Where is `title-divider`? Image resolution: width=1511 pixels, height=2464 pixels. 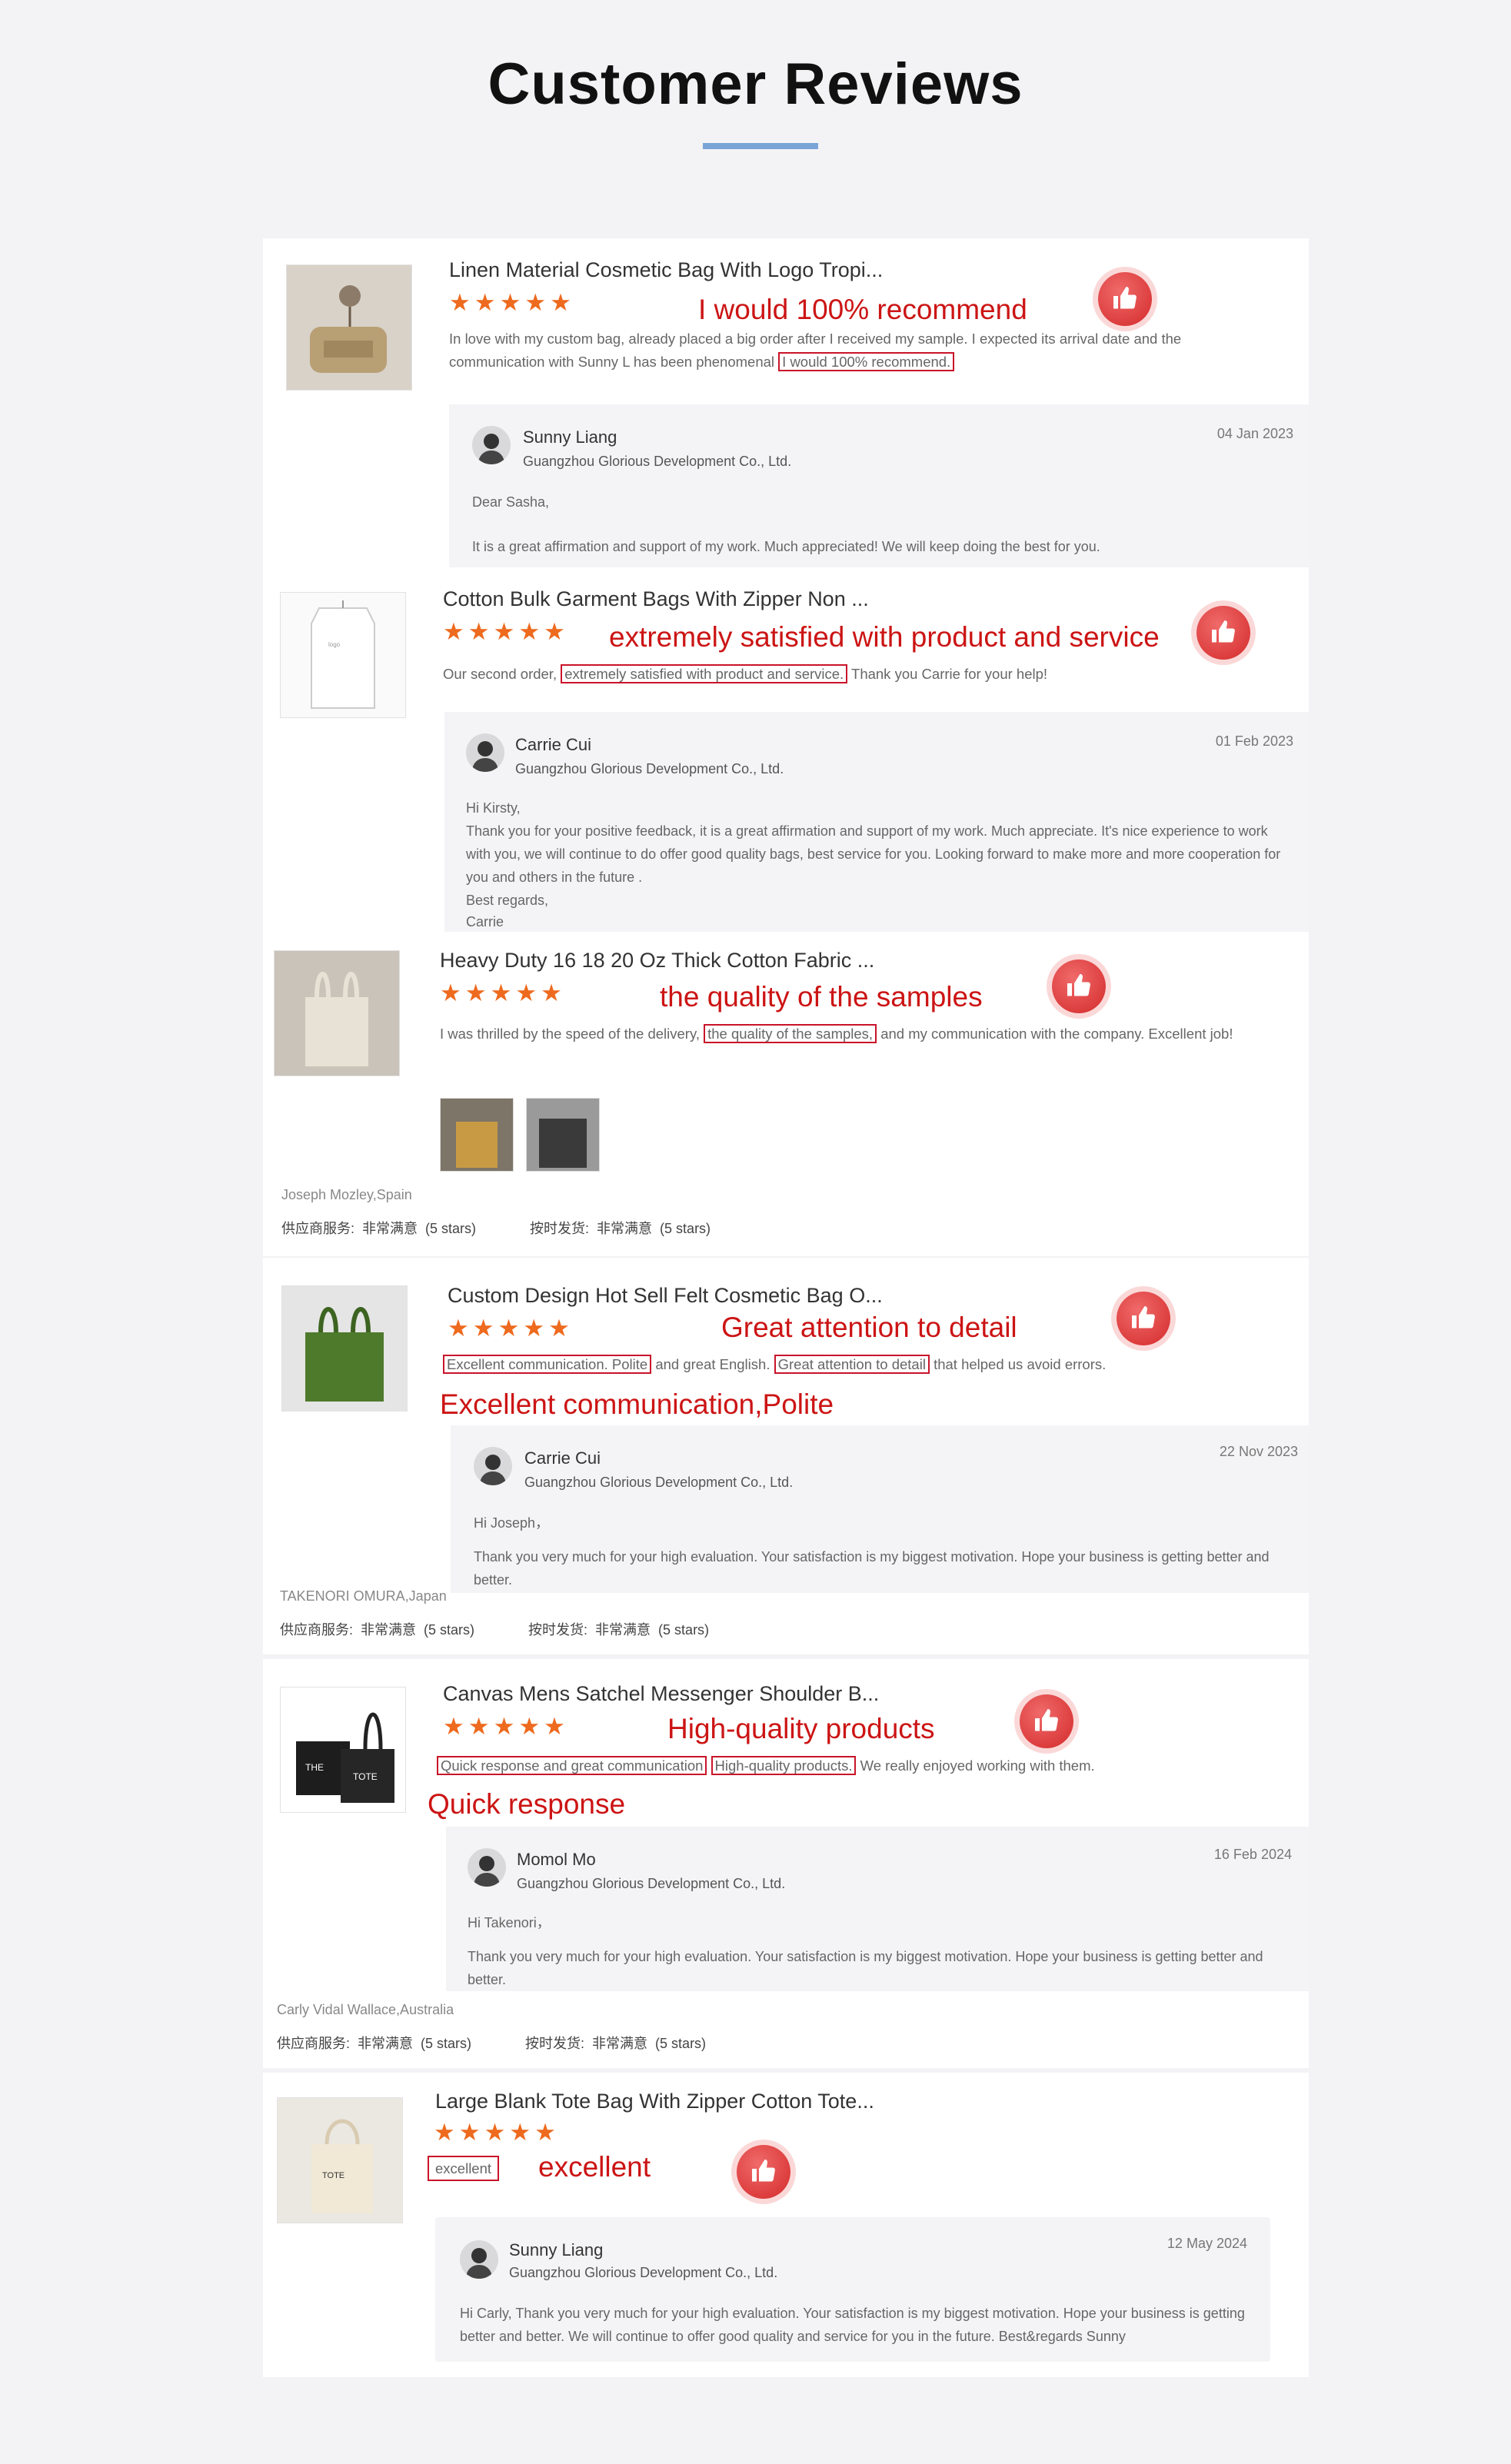 title-divider is located at coordinates (761, 146).